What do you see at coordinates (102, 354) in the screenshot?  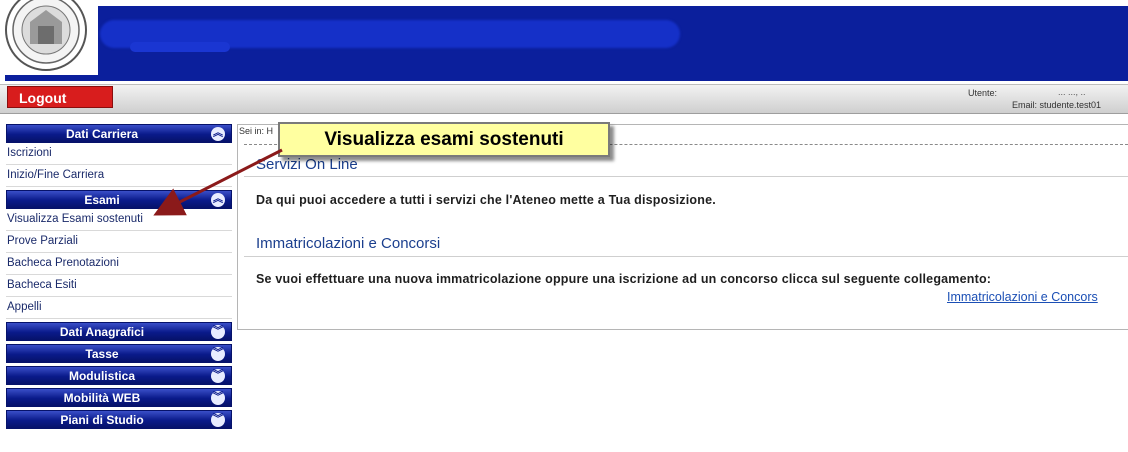 I see `section-label: Tasse` at bounding box center [102, 354].